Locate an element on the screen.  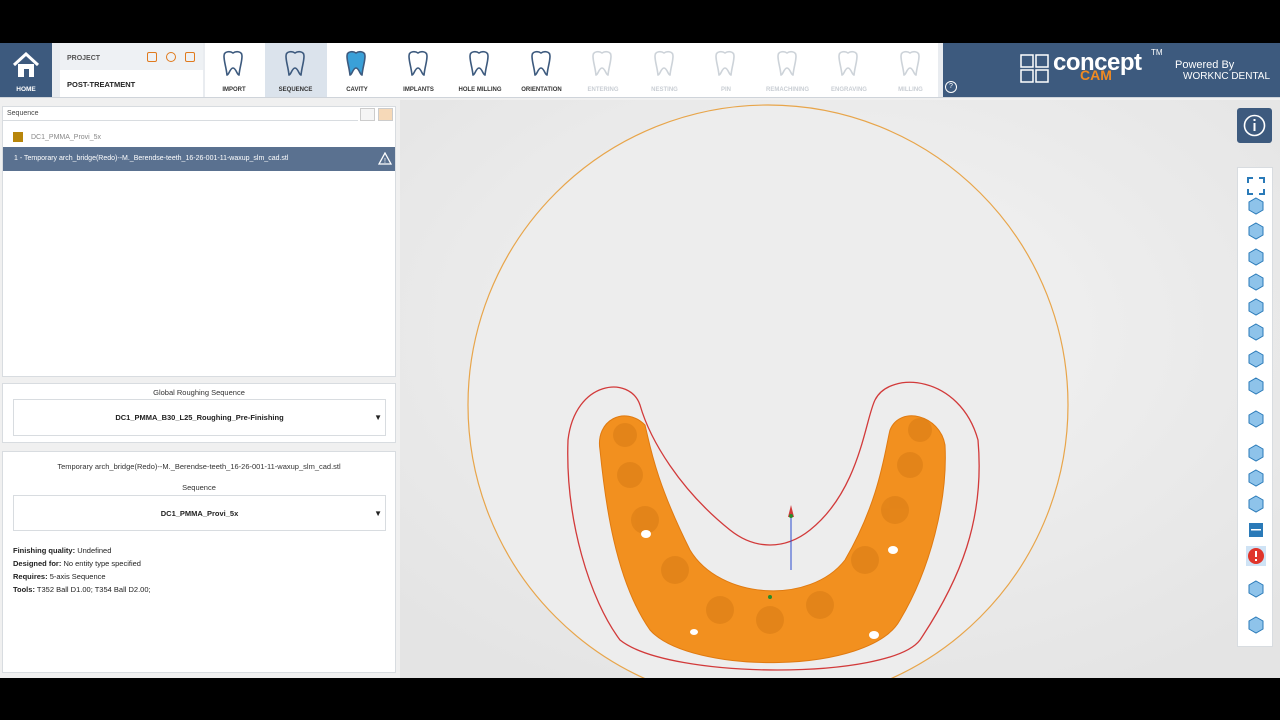
collapse-all-button is located at coordinates (367, 114).